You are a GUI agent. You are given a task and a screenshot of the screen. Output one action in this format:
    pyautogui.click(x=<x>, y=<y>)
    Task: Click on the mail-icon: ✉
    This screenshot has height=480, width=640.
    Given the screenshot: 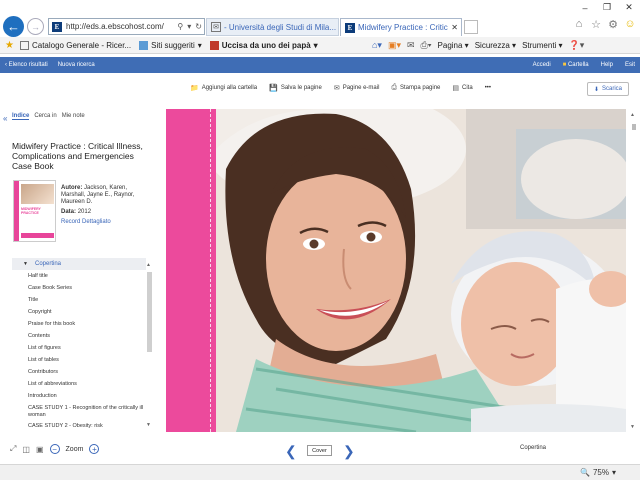 What is the action you would take?
    pyautogui.click(x=411, y=45)
    